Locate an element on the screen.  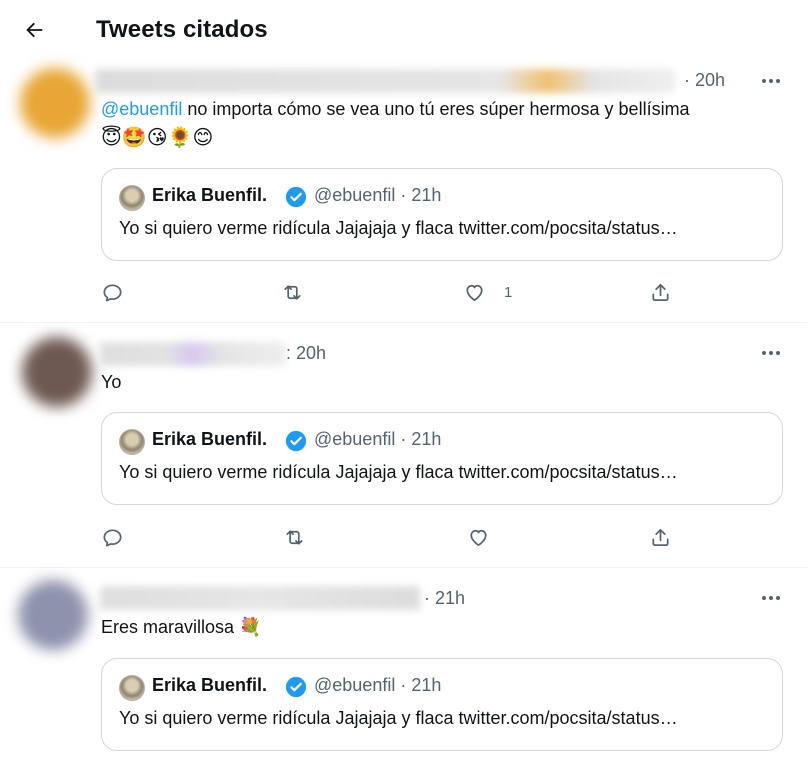
tweet-text: Eres maravillosa 💐 is located at coordinates (181, 627).